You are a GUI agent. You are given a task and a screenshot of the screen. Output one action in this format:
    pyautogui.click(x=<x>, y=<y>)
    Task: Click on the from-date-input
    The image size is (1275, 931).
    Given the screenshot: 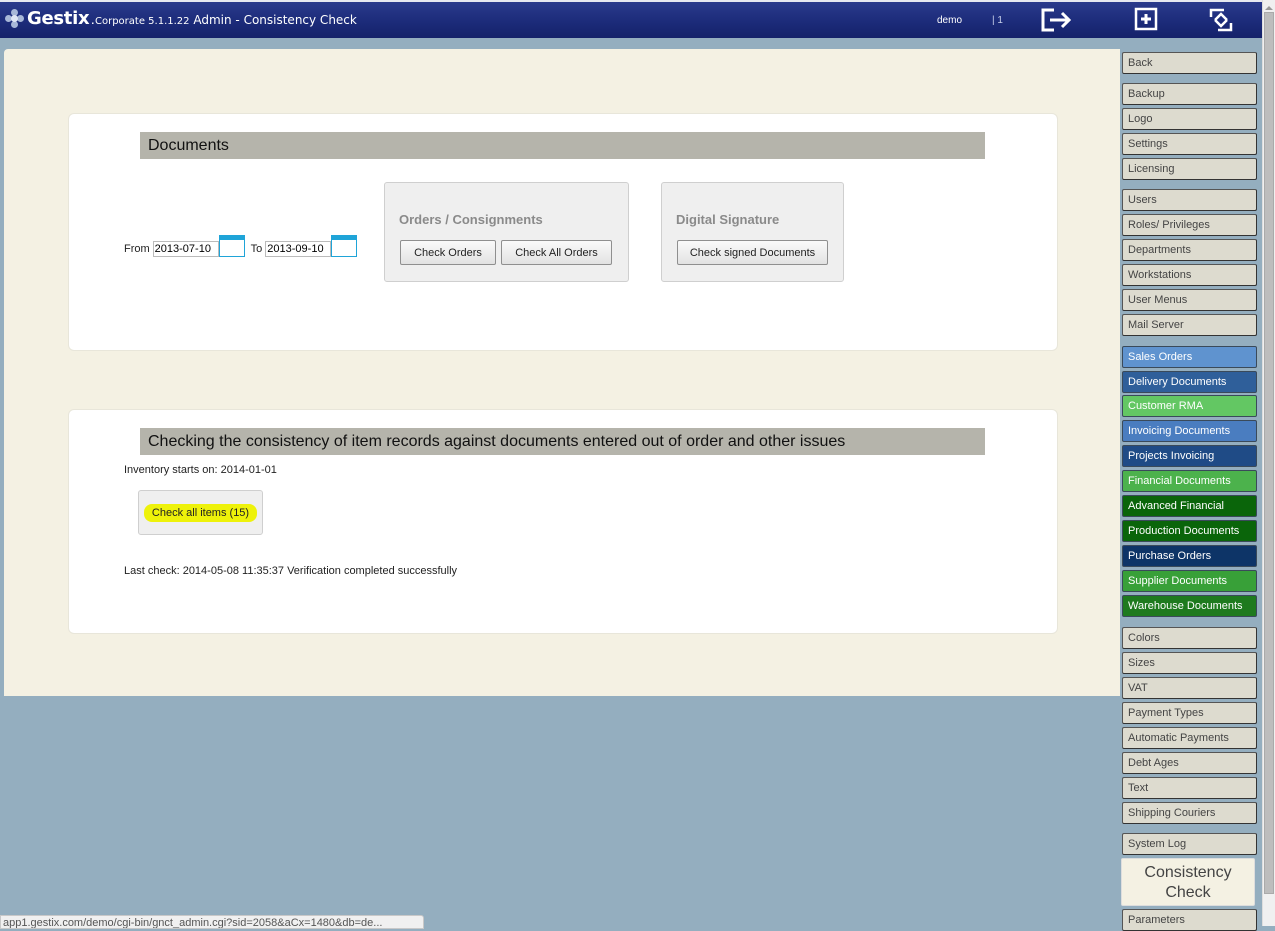 What is the action you would take?
    pyautogui.click(x=185, y=248)
    